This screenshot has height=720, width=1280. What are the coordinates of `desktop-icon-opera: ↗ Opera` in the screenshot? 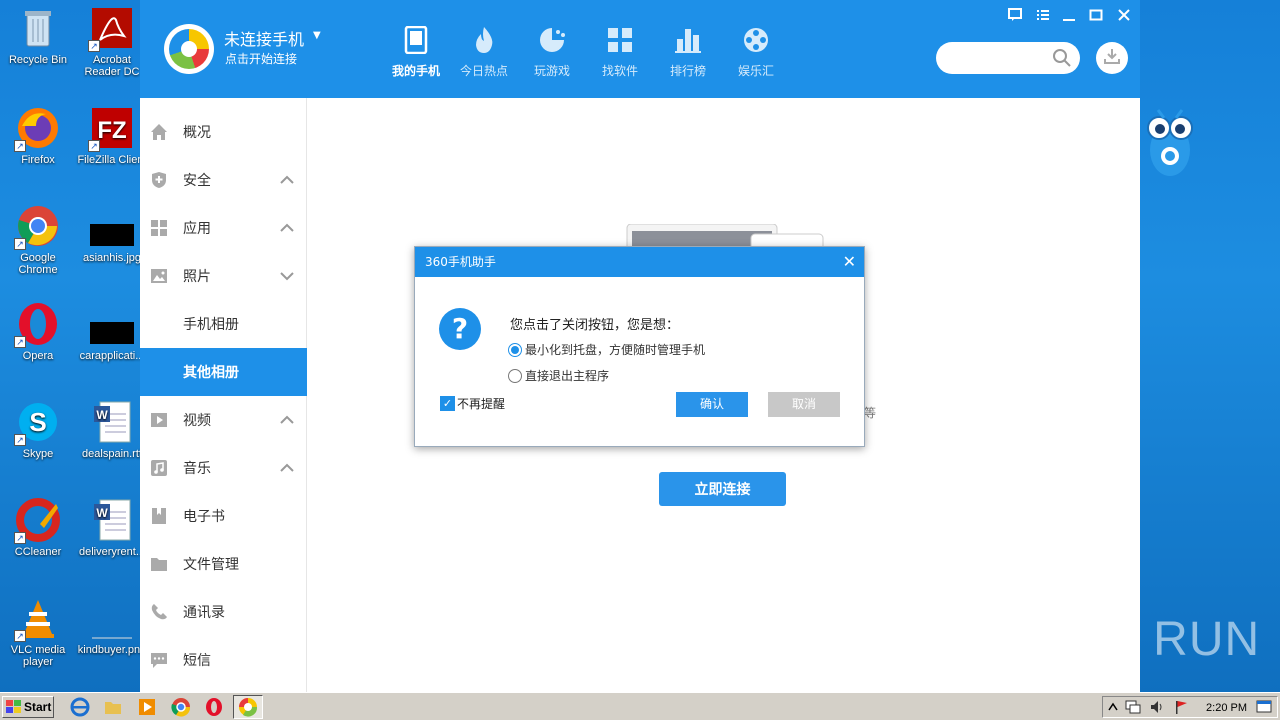 It's located at (38, 332).